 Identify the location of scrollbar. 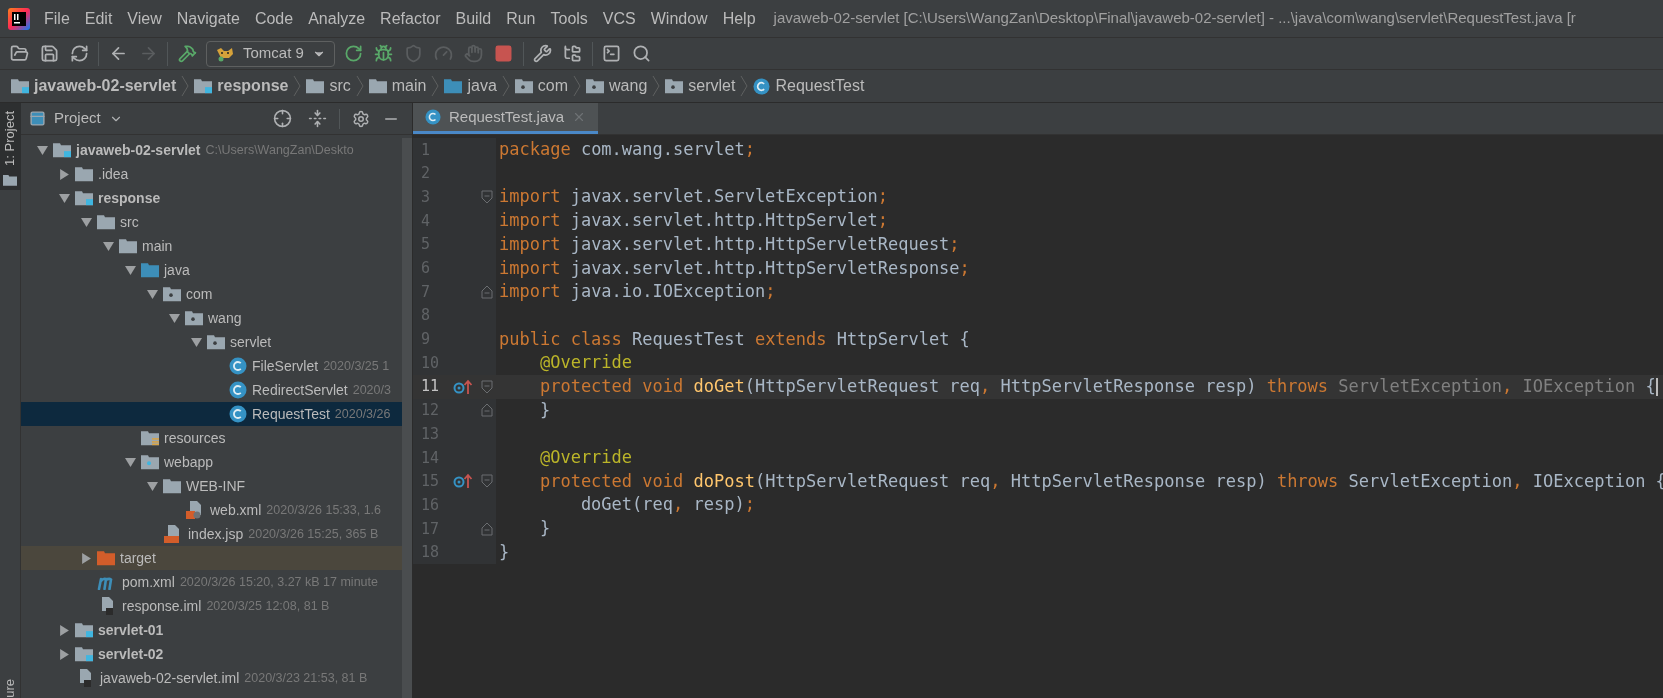
(407, 418).